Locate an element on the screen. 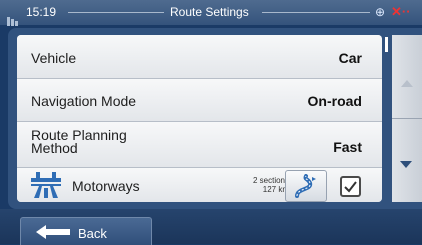 The width and height of the screenshot is (422, 245). back-label: Back is located at coordinates (92, 233).